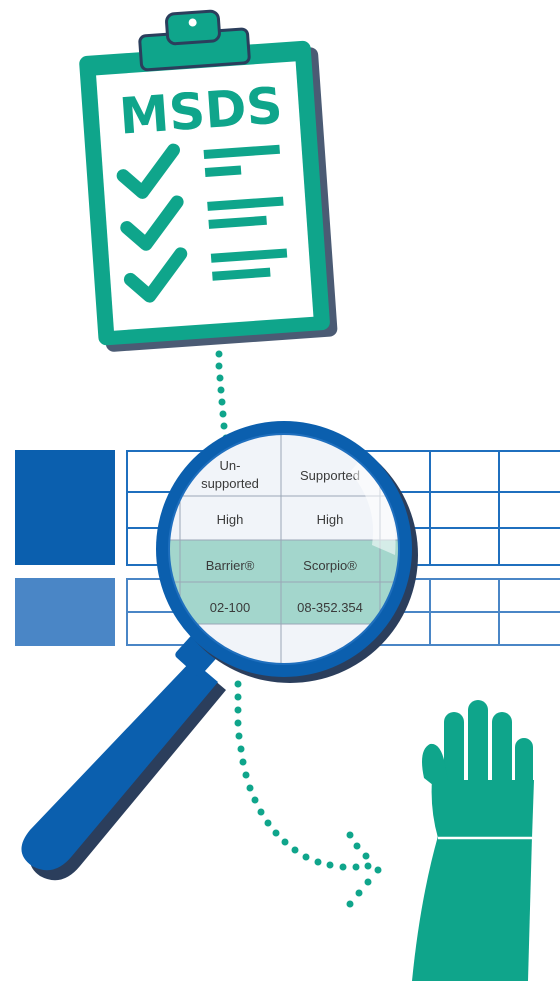  What do you see at coordinates (330, 475) in the screenshot?
I see `cell-row1-col2: Supported` at bounding box center [330, 475].